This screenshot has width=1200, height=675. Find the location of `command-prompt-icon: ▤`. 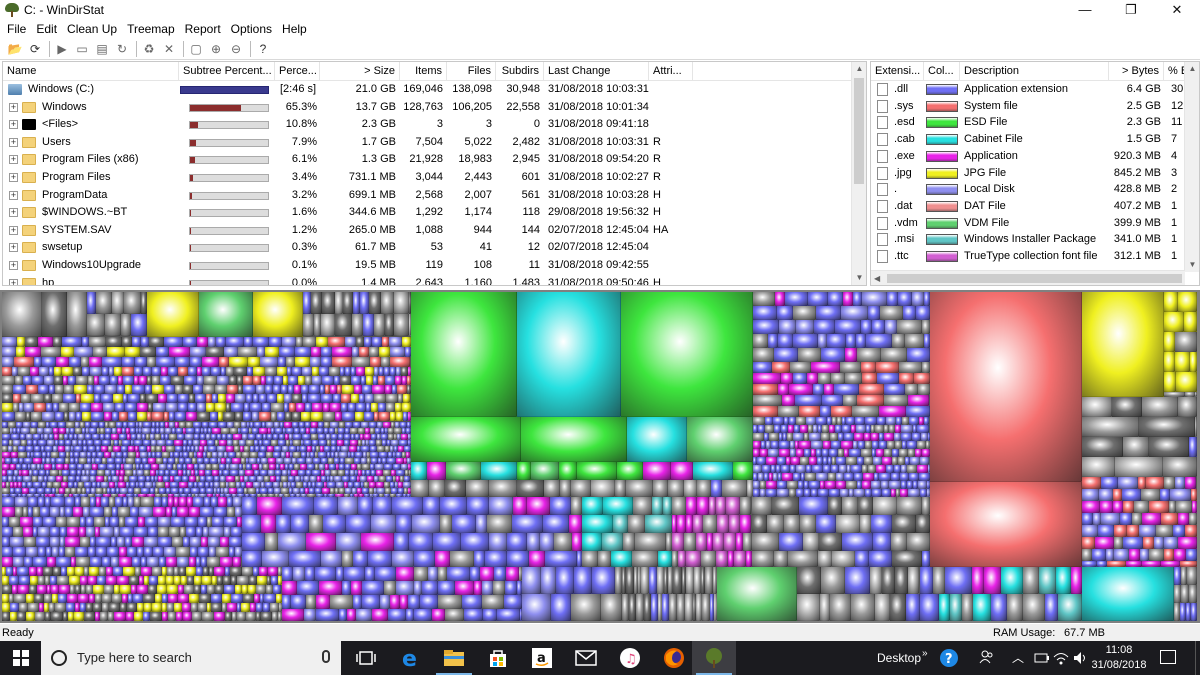

command-prompt-icon: ▤ is located at coordinates (102, 49).